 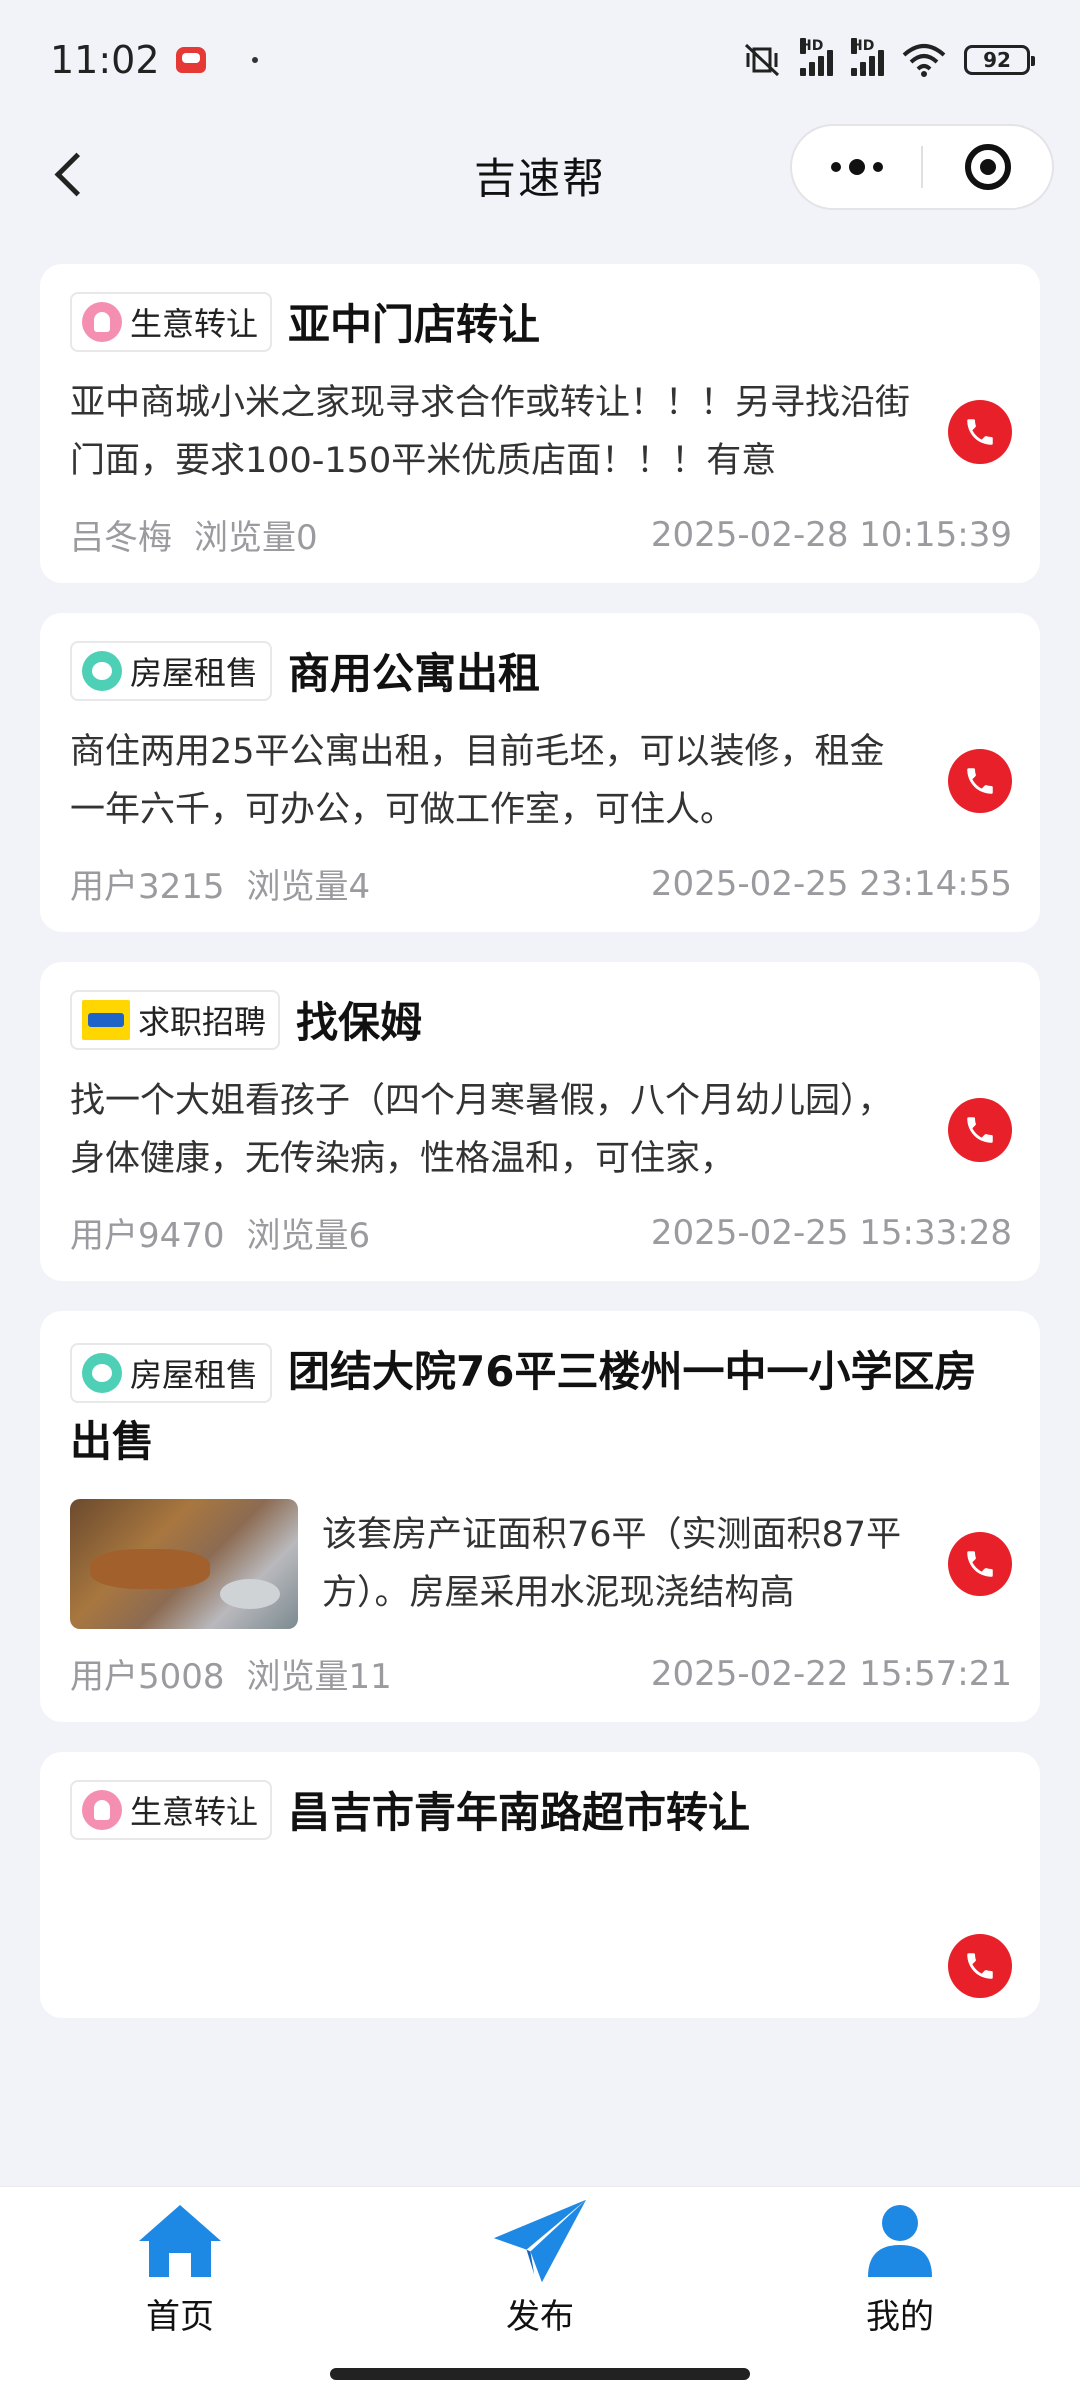 What do you see at coordinates (816, 57) in the screenshot?
I see `signal-1-icon: HD` at bounding box center [816, 57].